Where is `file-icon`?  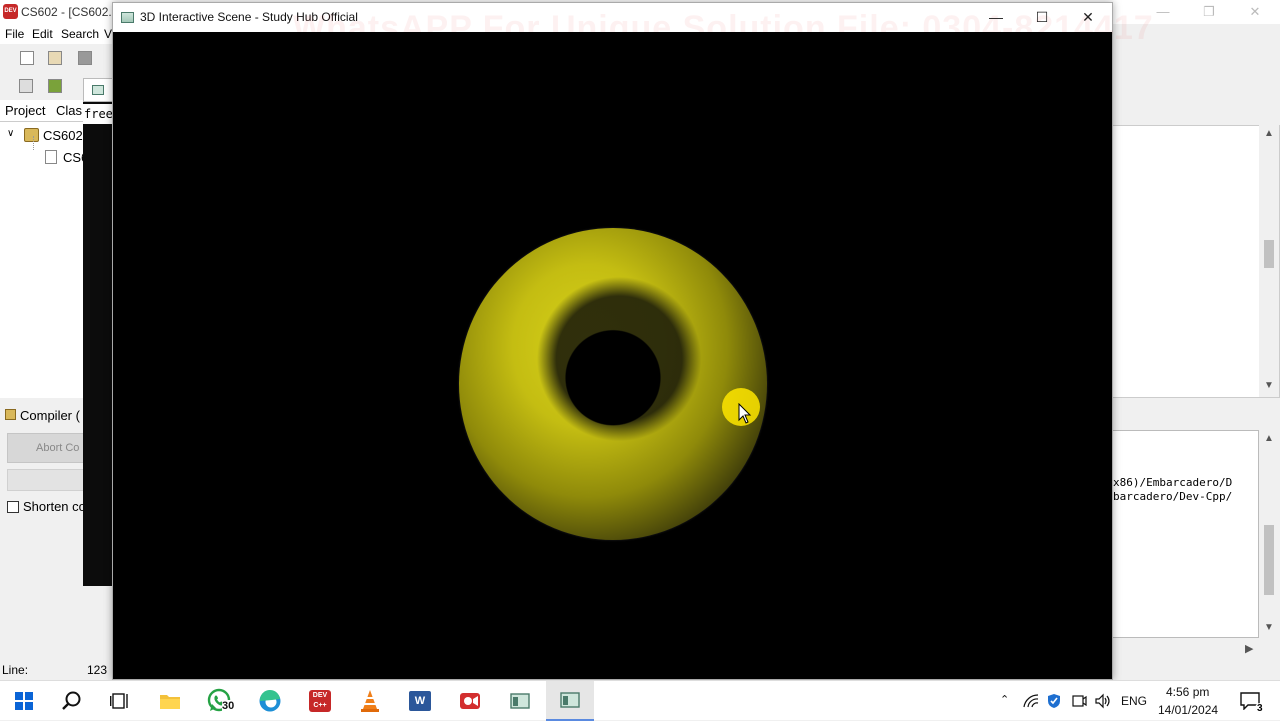
file-icon is located at coordinates (51, 157).